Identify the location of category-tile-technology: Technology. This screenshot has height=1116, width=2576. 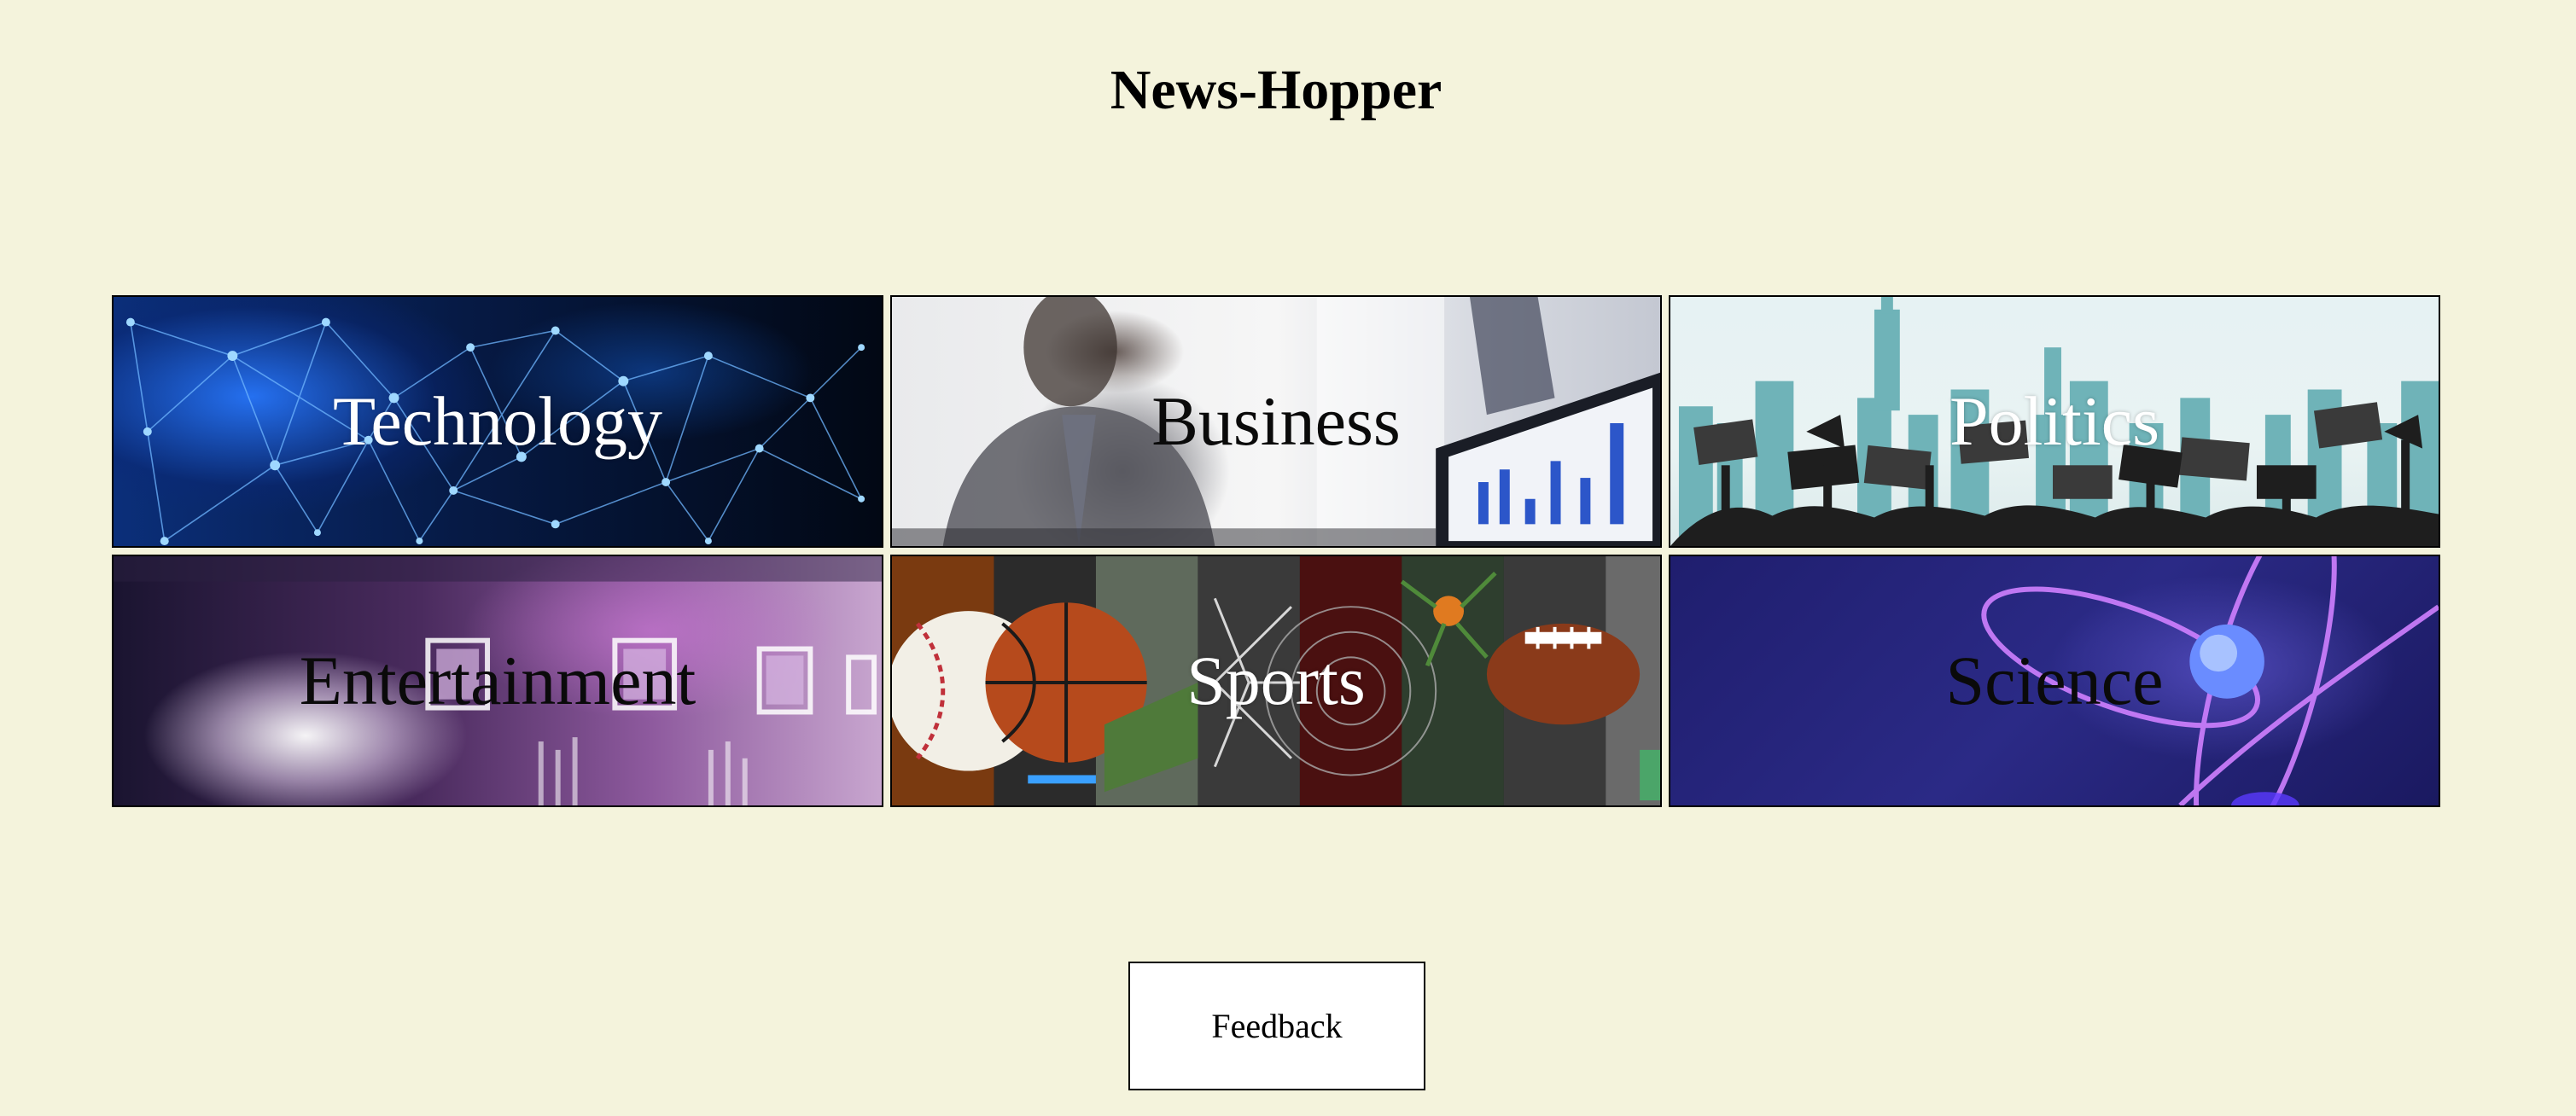
(497, 422).